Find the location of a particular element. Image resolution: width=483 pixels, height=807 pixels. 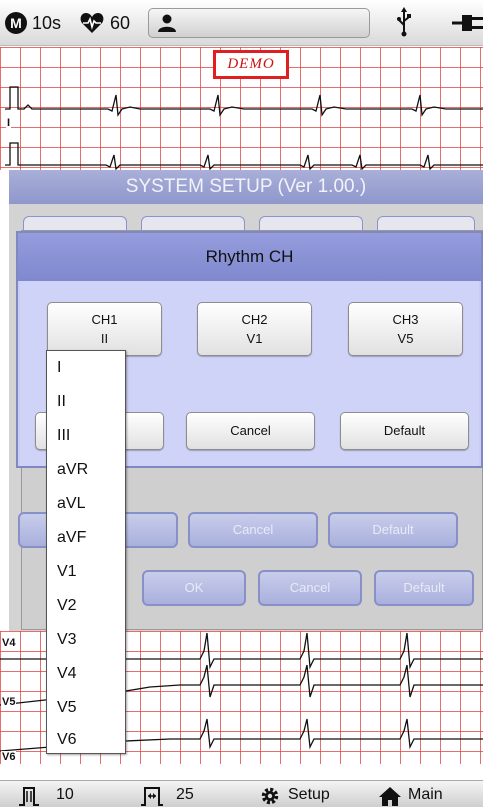

demo-badge: DEMO is located at coordinates (251, 64).